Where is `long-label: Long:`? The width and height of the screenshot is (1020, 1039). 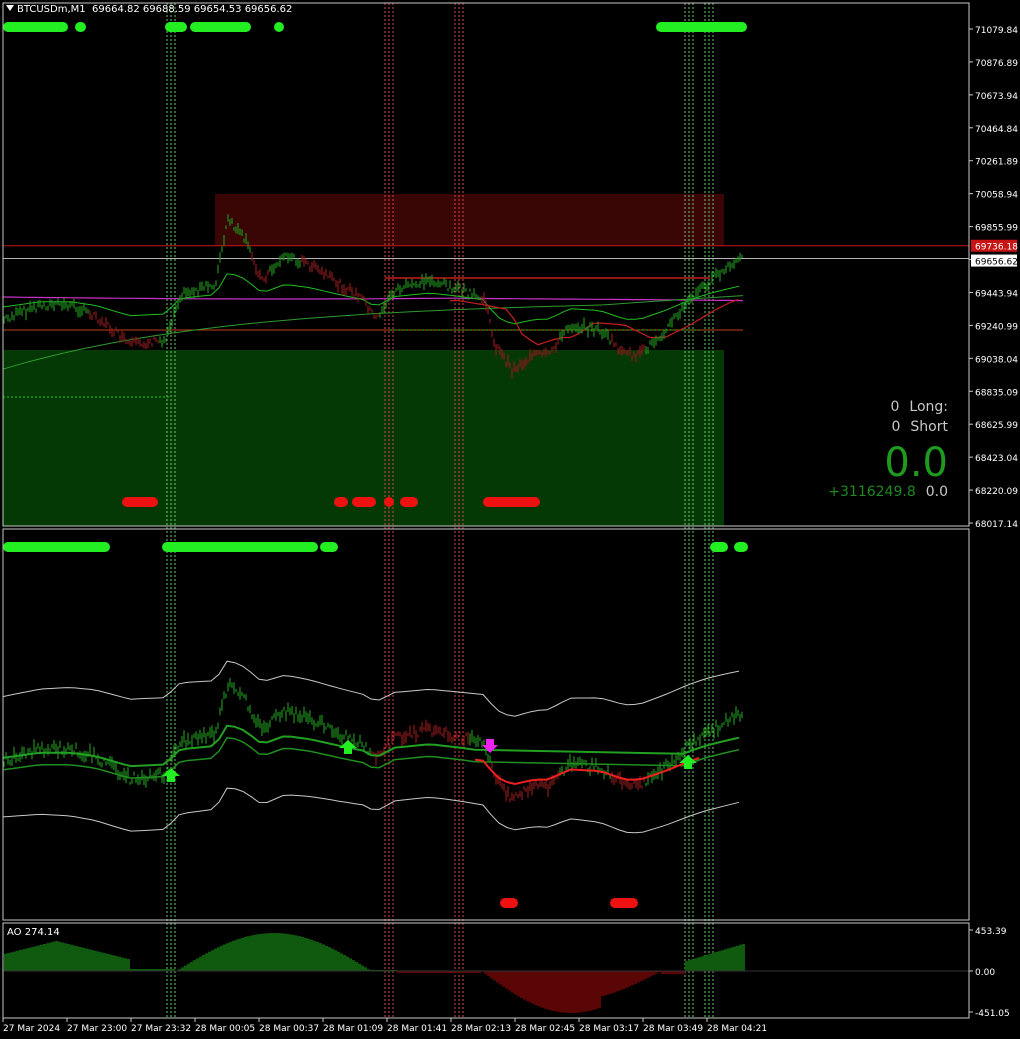
long-label: Long: is located at coordinates (928, 407).